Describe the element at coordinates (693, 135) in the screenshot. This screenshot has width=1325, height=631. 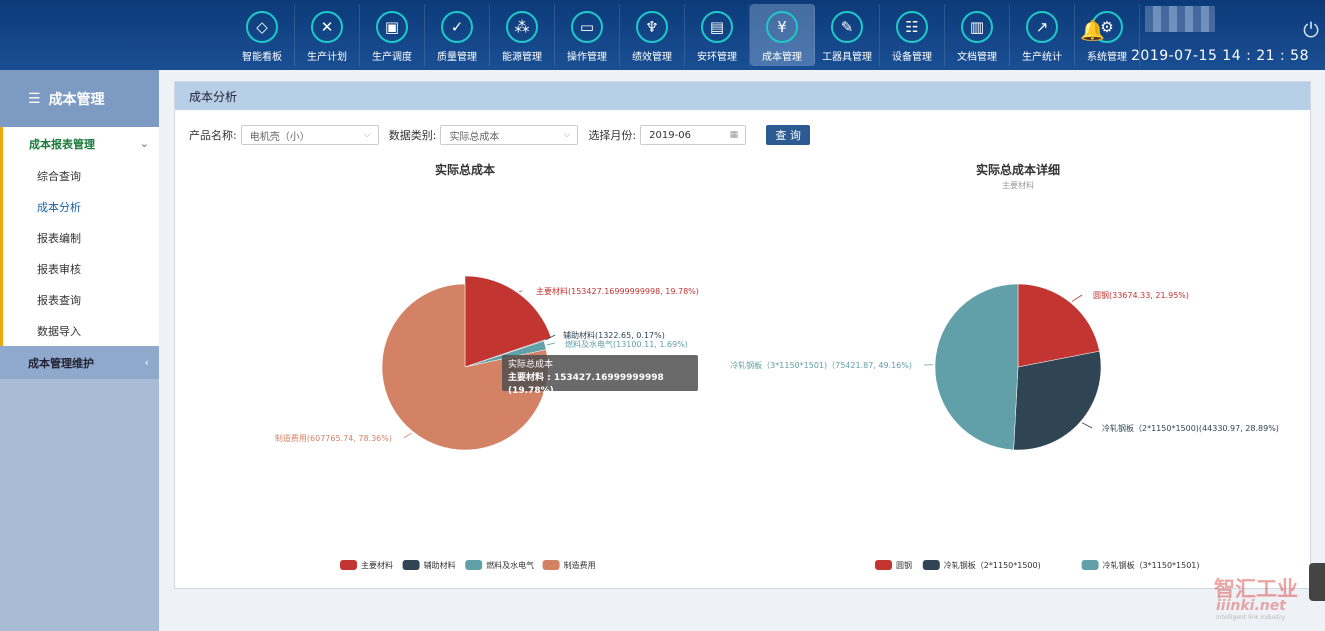
I see `month-picker: 2019-06 ▦` at that location.